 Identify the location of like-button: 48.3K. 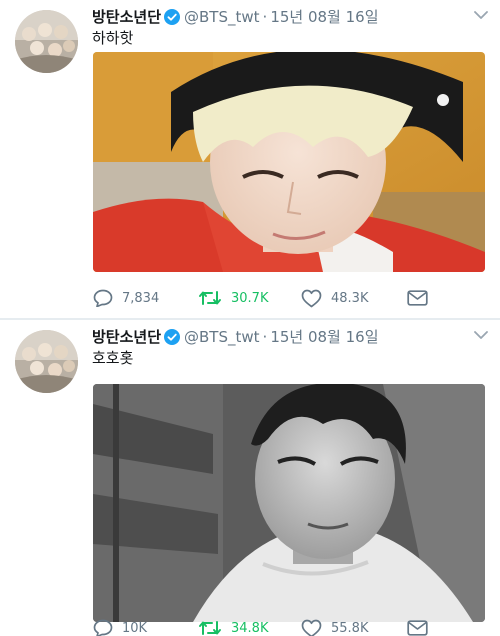
(334, 298).